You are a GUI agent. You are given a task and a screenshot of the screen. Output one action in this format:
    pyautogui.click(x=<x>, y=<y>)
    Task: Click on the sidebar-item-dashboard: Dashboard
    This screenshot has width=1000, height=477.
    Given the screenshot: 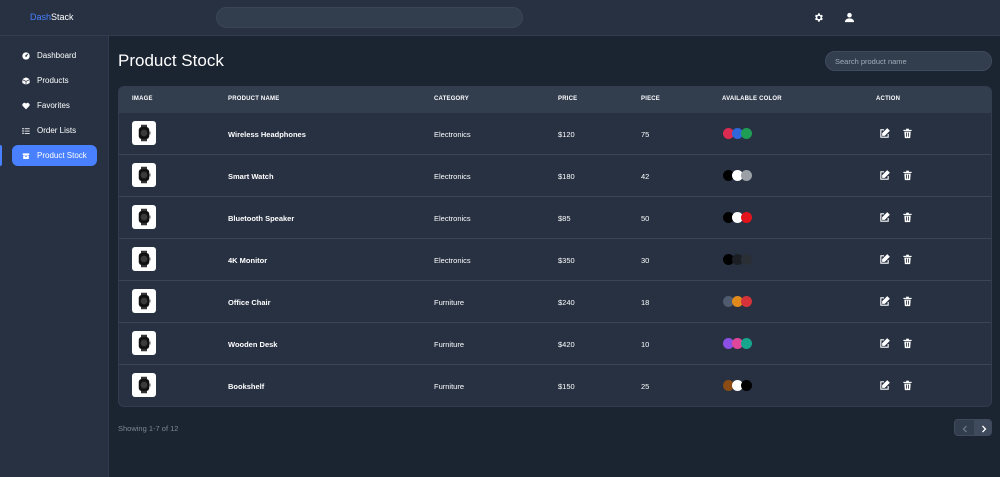 What is the action you would take?
    pyautogui.click(x=54, y=55)
    